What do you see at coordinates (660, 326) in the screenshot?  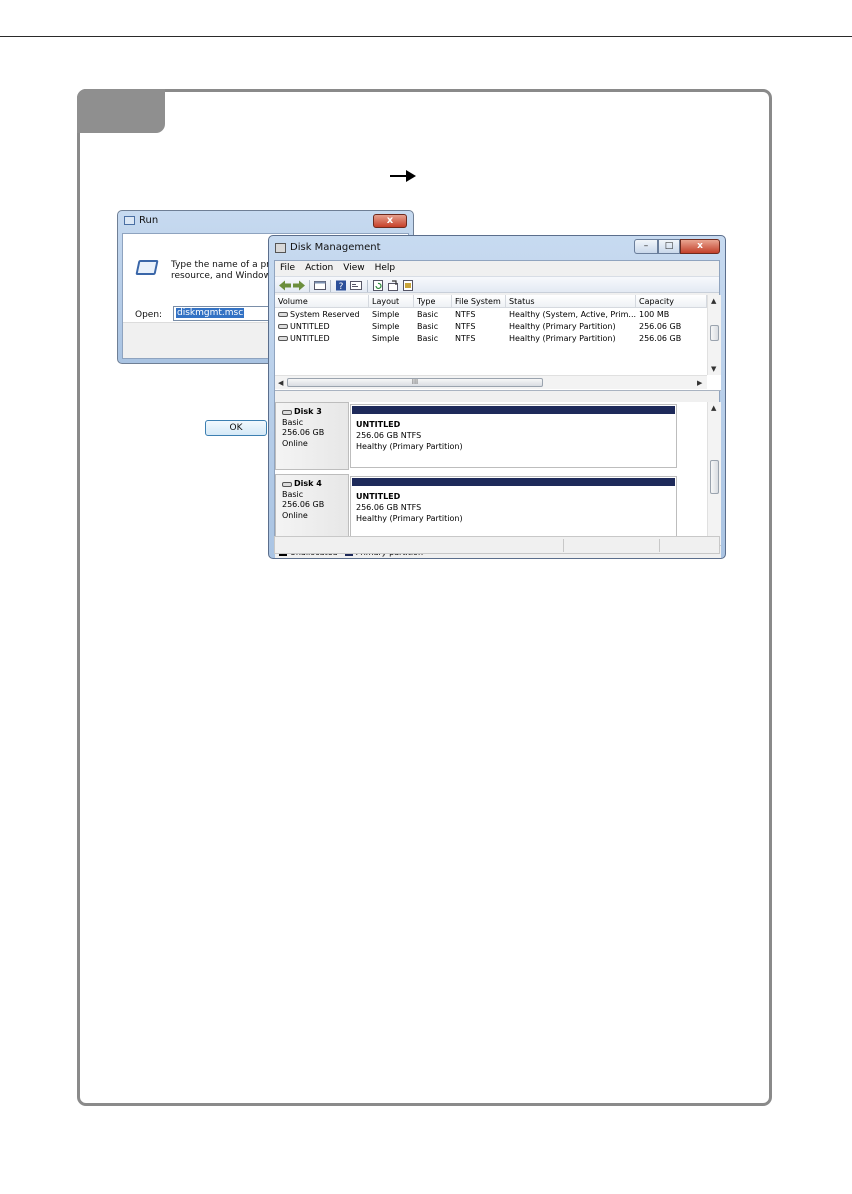 I see `cell-capacity: 256.06 GB` at bounding box center [660, 326].